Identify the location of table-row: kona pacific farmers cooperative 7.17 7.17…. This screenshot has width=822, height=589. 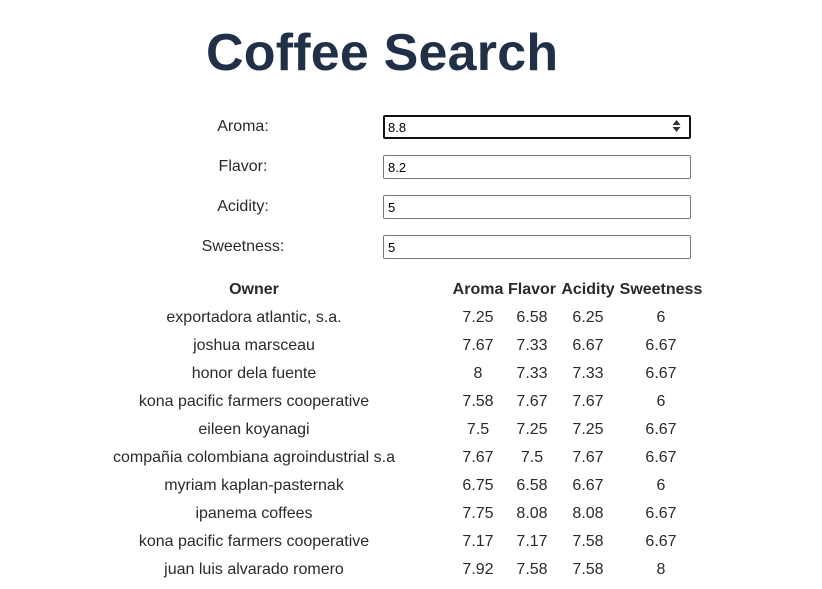
(402, 542).